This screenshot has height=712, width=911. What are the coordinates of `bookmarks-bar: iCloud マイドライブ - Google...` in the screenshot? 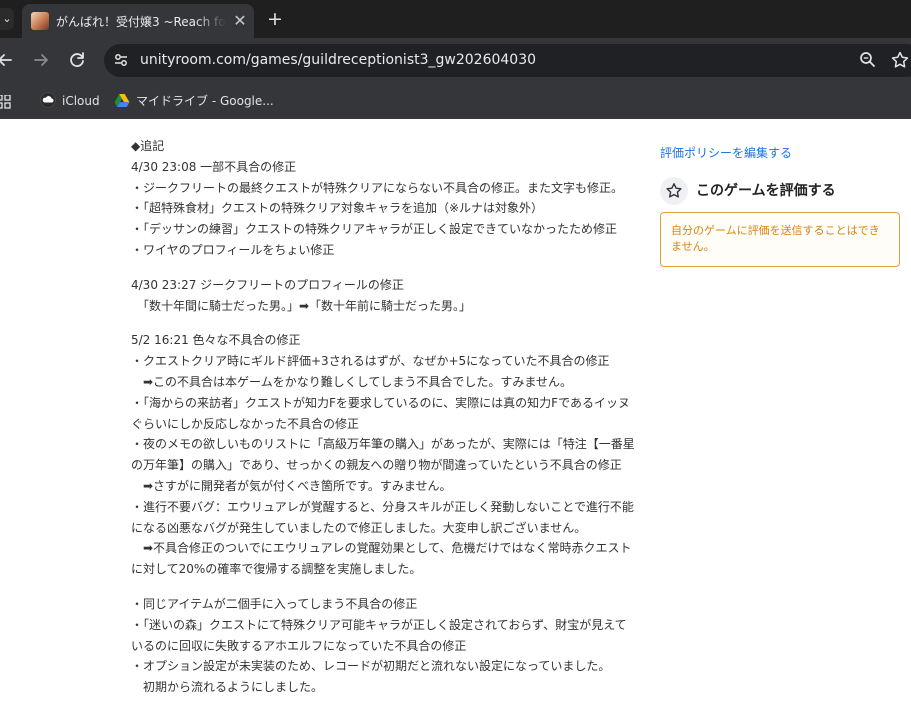 It's located at (455, 101).